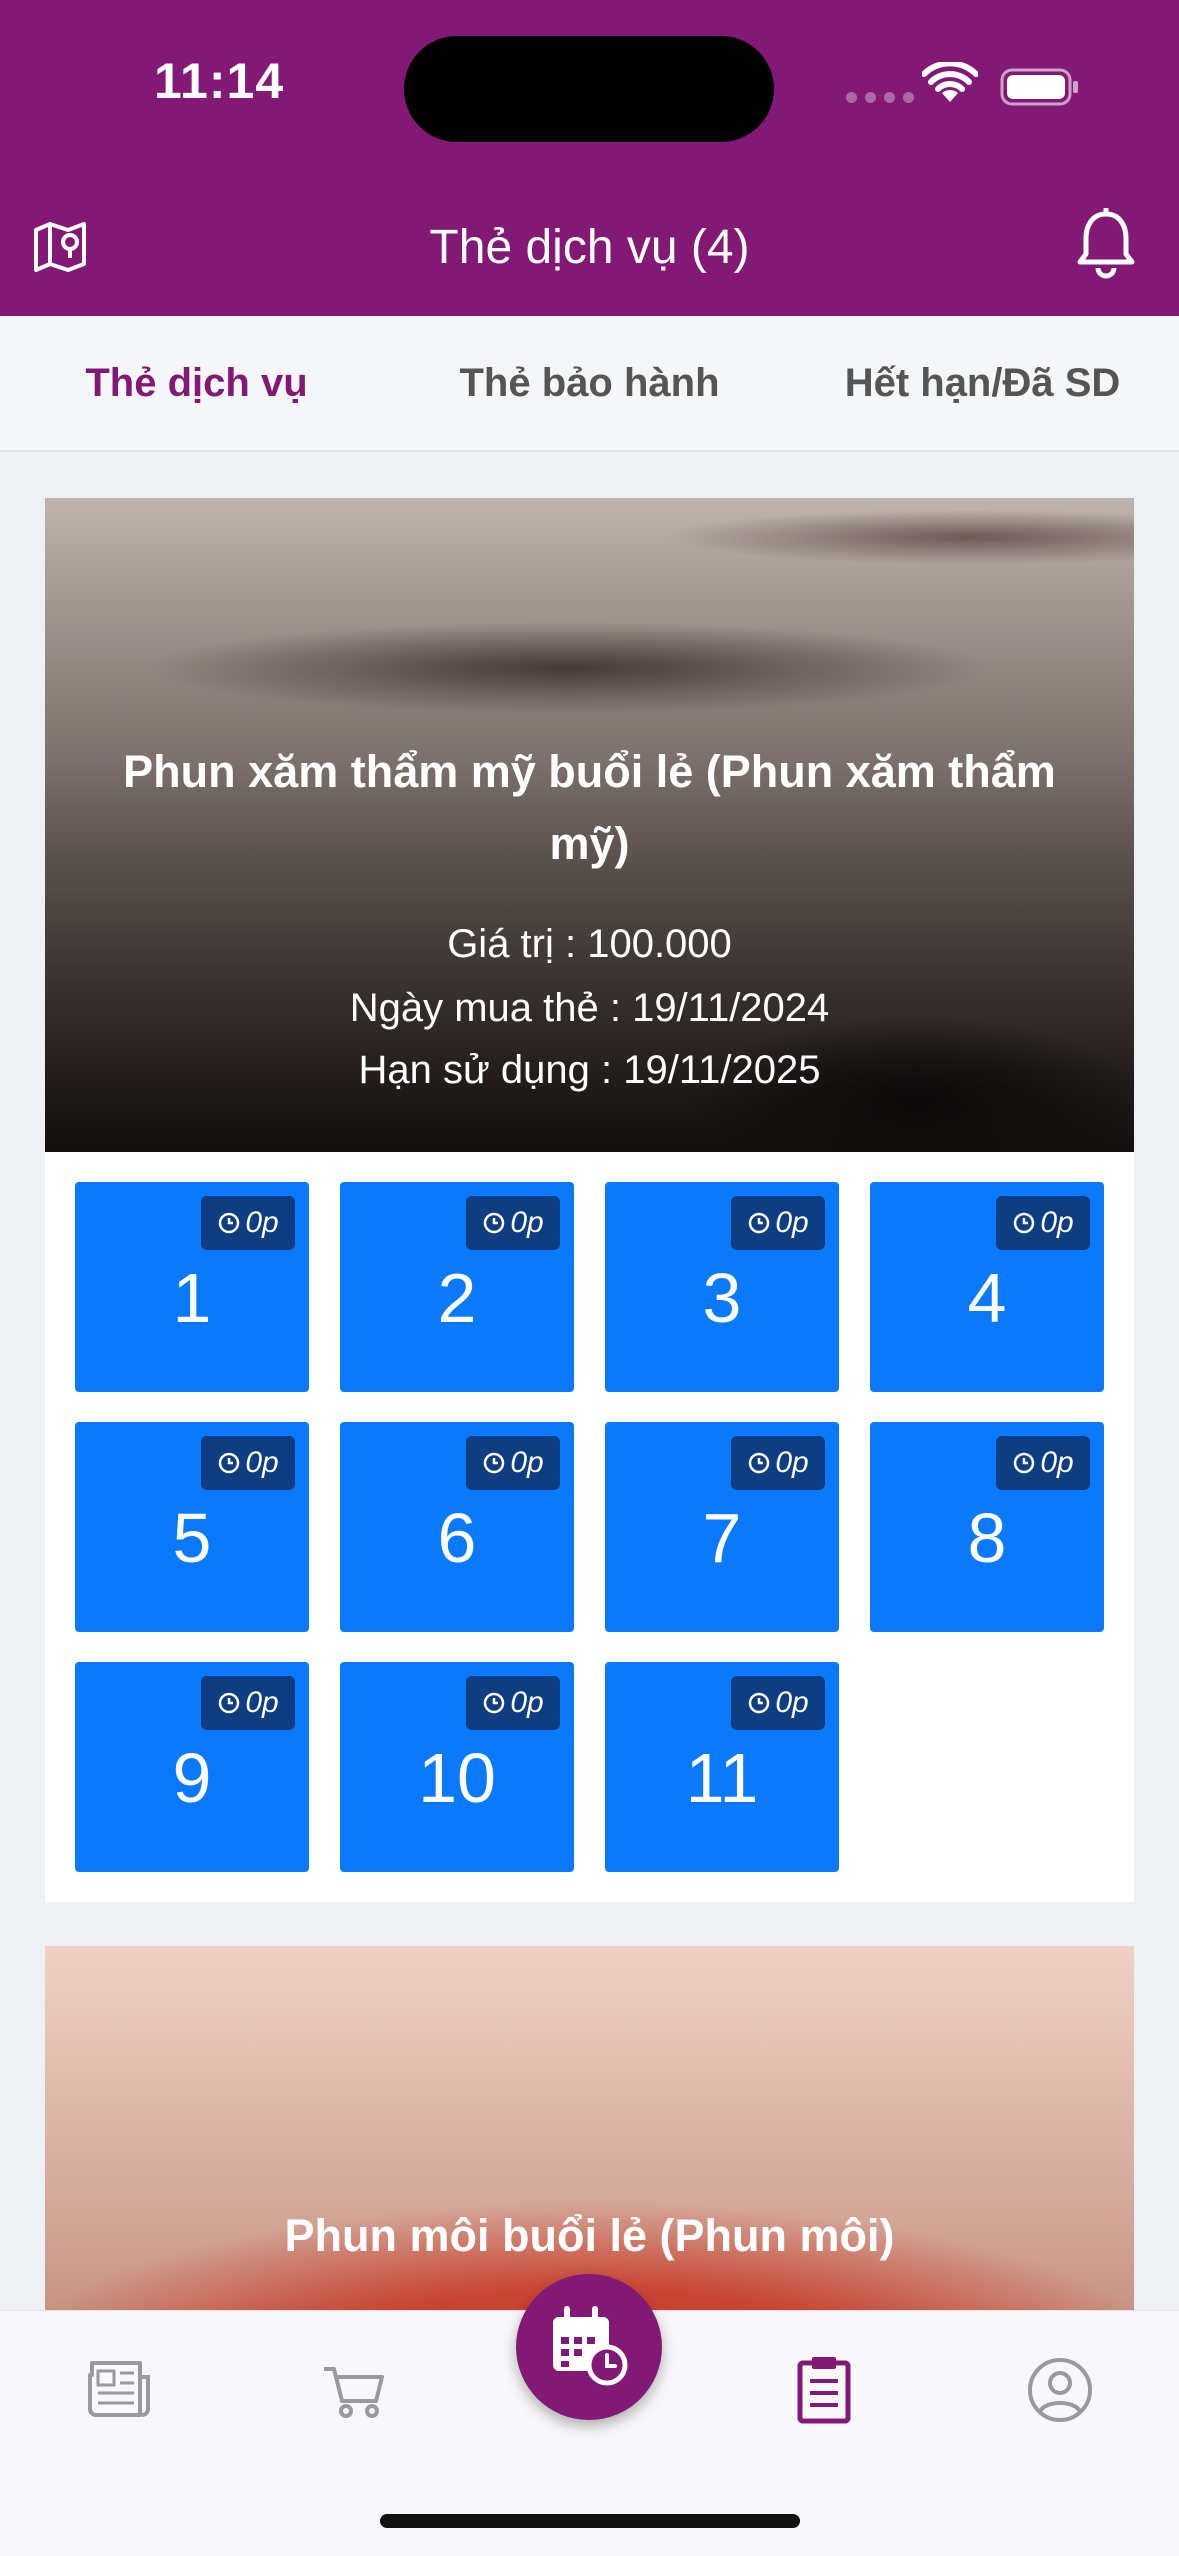  I want to click on newspaper-icon, so click(118, 2390).